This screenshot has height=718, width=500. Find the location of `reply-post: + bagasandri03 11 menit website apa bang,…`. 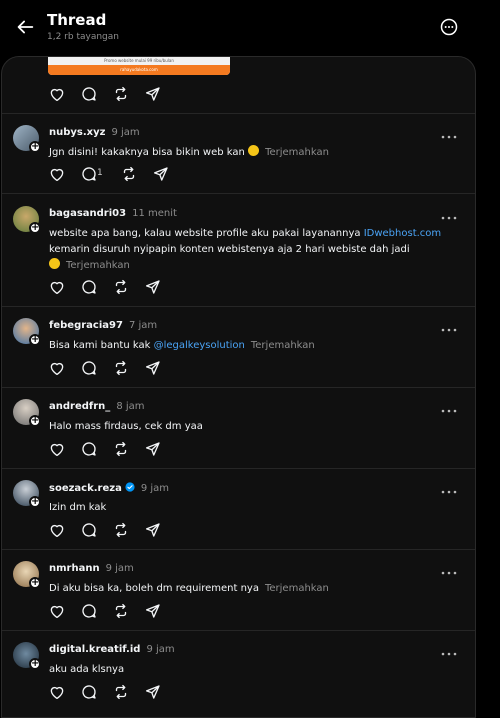

reply-post: + bagasandri03 11 menit website apa bang,… is located at coordinates (238, 246).